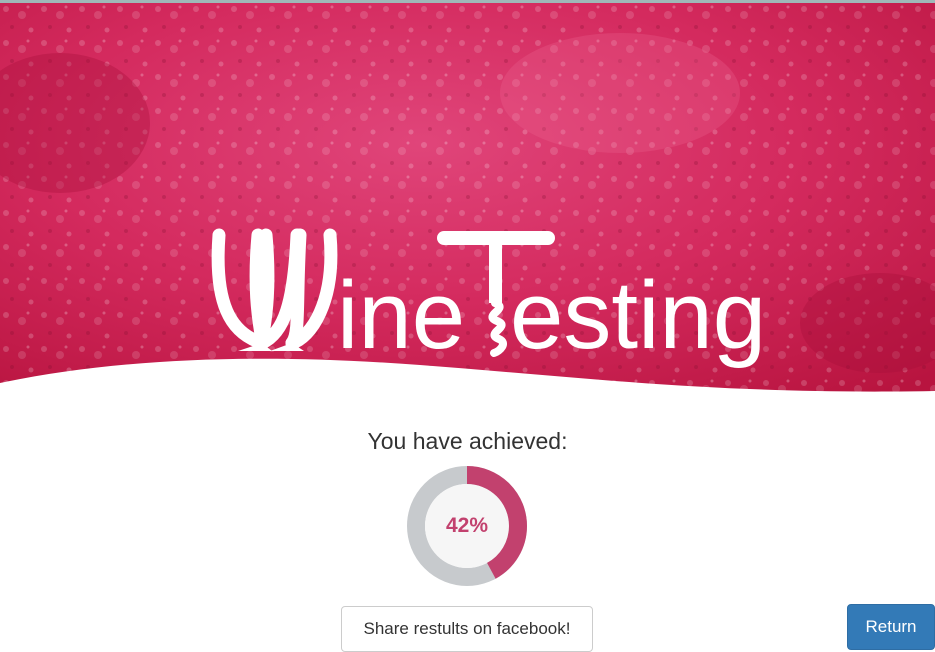  Describe the element at coordinates (638, 315) in the screenshot. I see `logo-text-esting: esting` at that location.